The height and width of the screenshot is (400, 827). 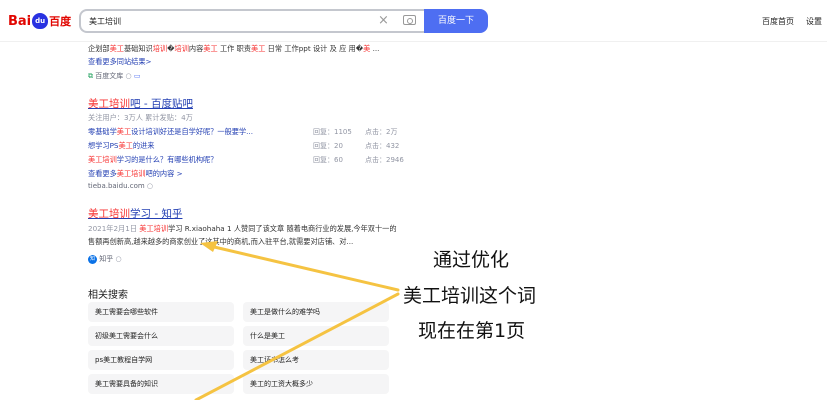 What do you see at coordinates (224, 21) in the screenshot?
I see `search-input` at bounding box center [224, 21].